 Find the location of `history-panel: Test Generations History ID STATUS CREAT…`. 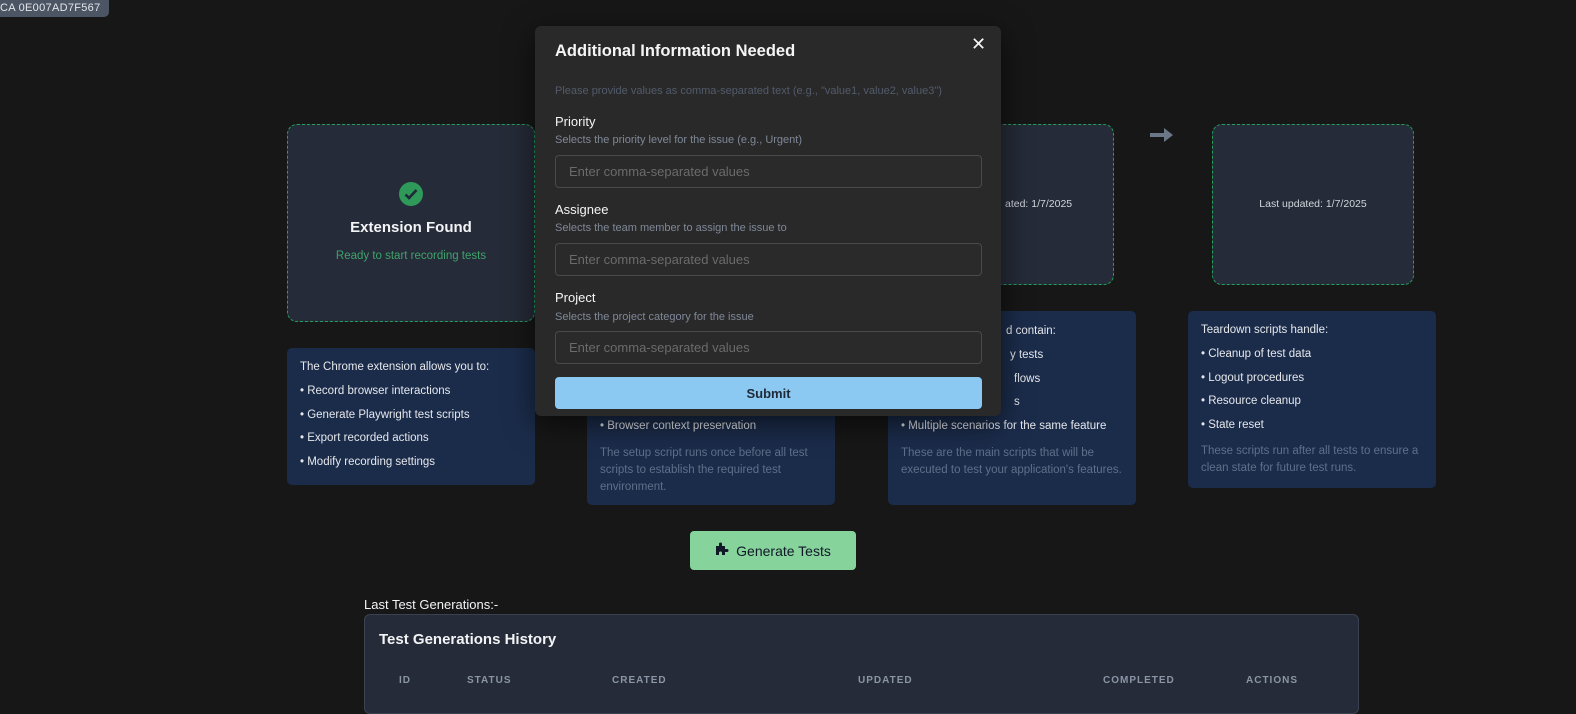

history-panel: Test Generations History ID STATUS CREAT… is located at coordinates (861, 664).